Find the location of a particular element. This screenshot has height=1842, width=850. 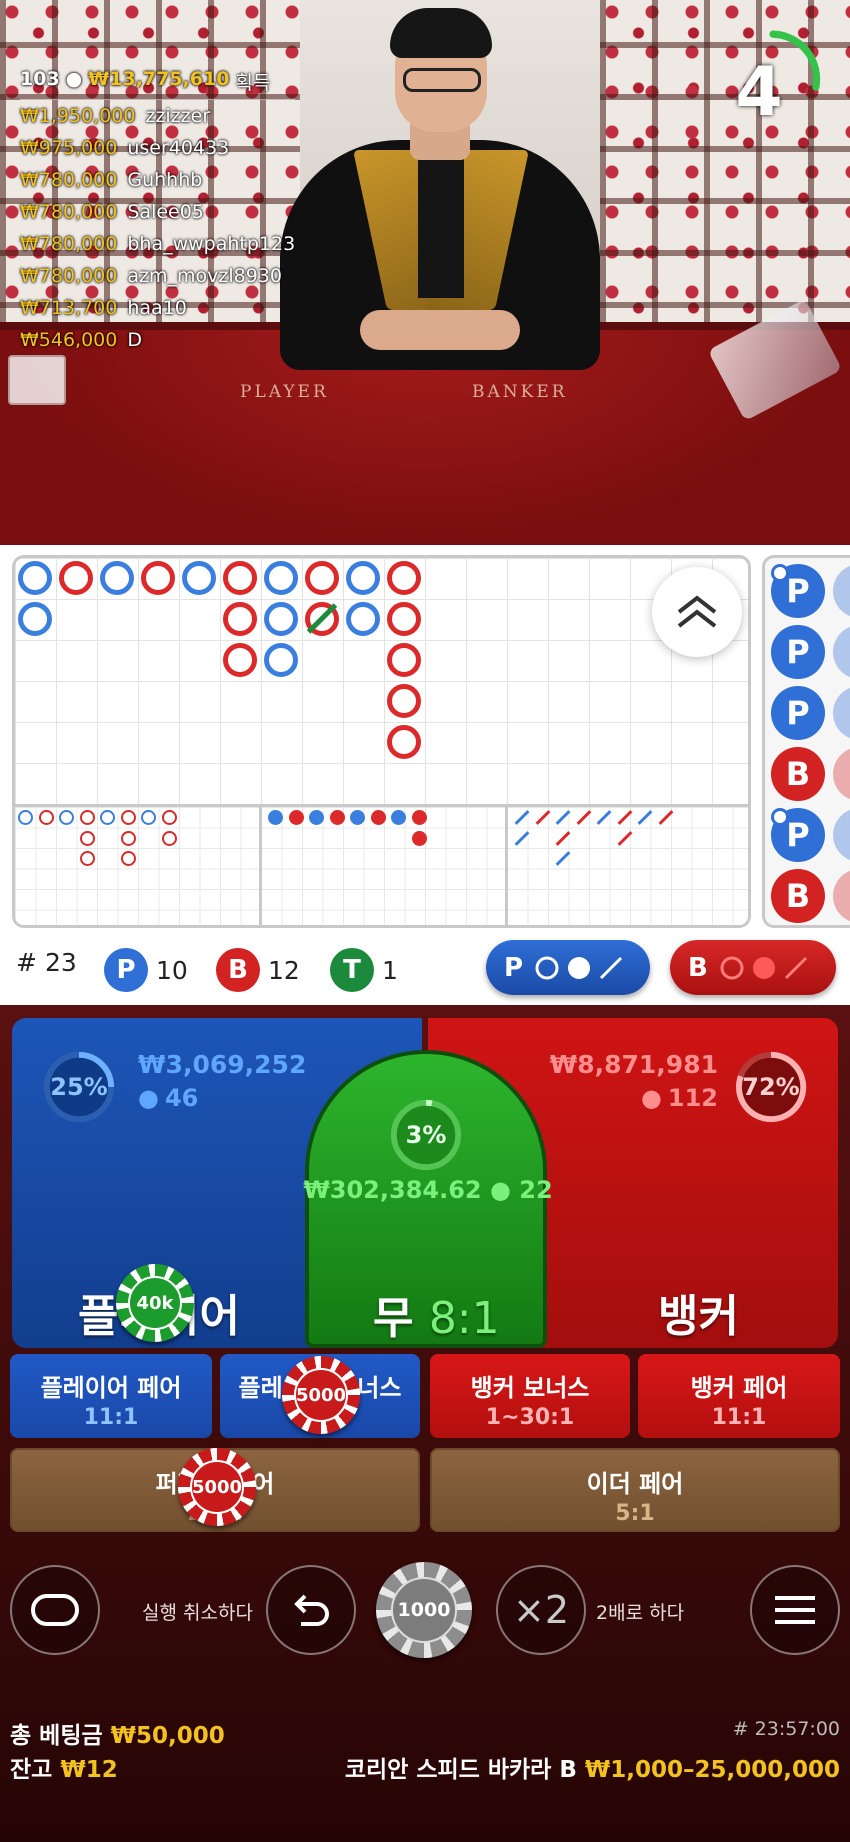

menu-button is located at coordinates (795, 1610).